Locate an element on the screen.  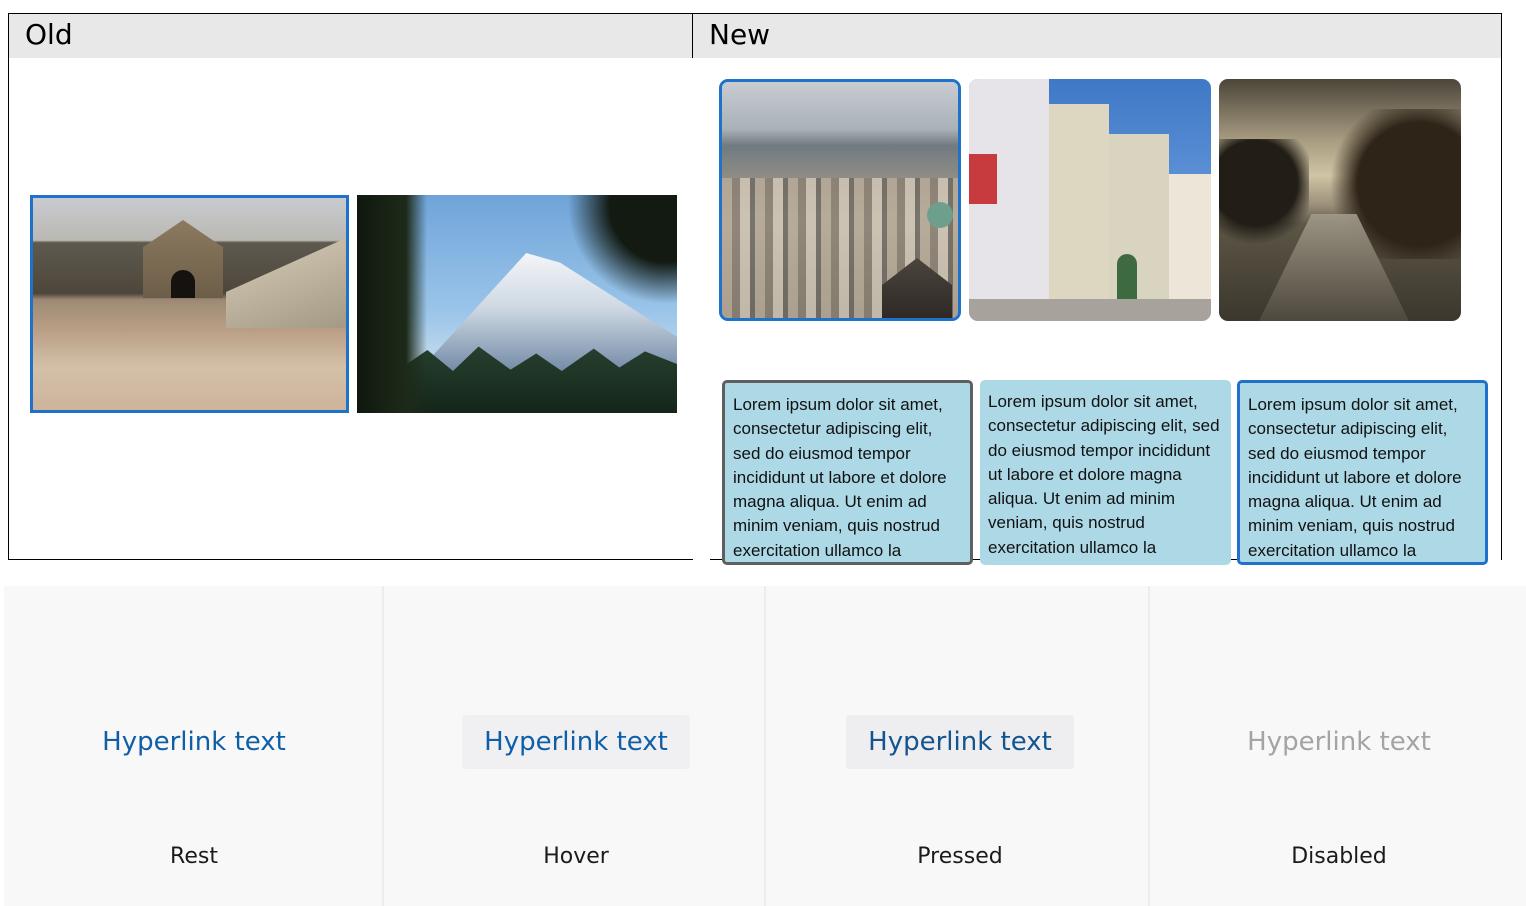
hyperlink-pressed: Hyperlink text is located at coordinates (960, 742).